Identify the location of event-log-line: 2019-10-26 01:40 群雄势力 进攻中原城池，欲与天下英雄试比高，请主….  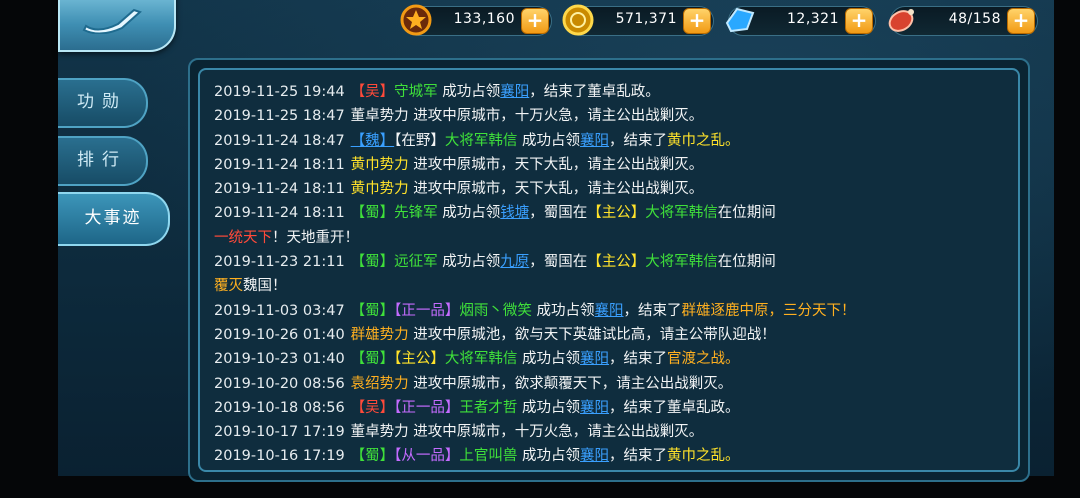
(614, 335).